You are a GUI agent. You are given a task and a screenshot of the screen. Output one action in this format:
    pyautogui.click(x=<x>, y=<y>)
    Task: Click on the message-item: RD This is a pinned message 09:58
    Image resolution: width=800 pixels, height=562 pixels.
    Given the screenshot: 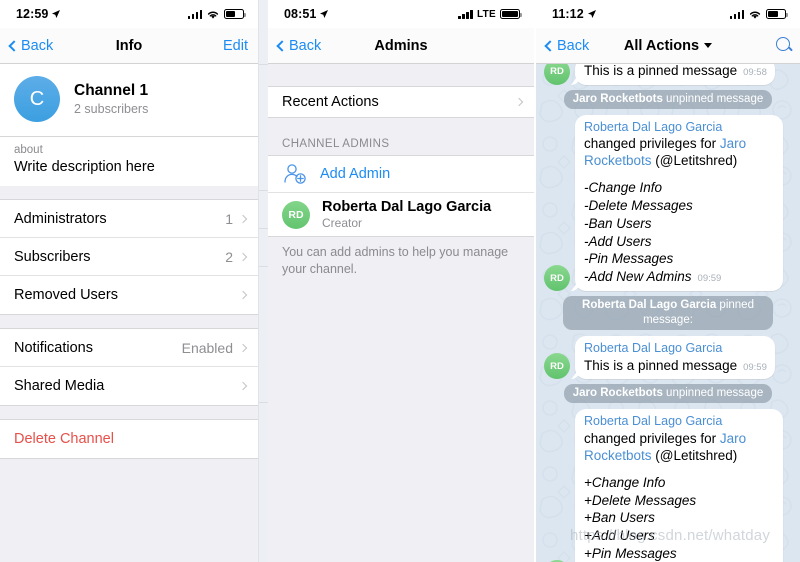 What is the action you would take?
    pyautogui.click(x=668, y=74)
    